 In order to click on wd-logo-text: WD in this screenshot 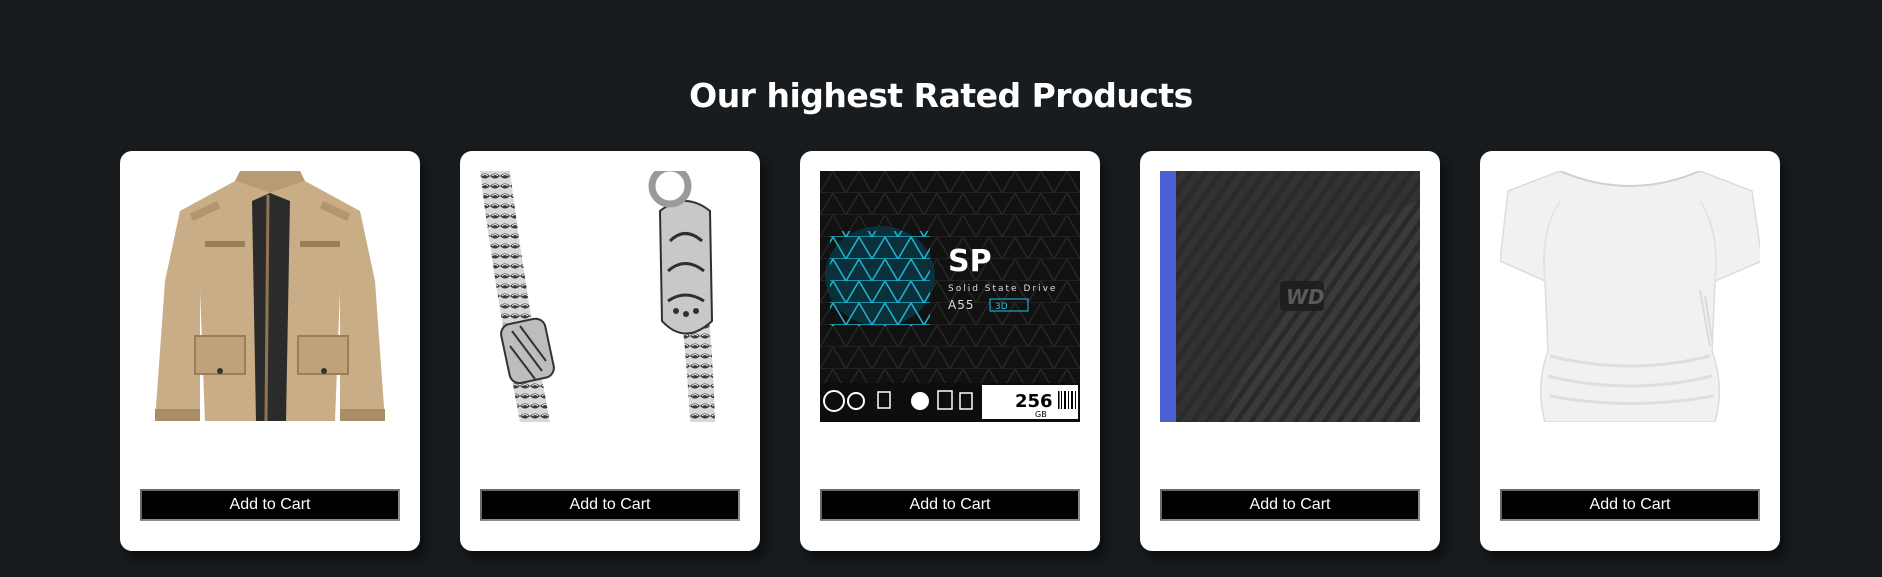, I will do `click(1305, 297)`.